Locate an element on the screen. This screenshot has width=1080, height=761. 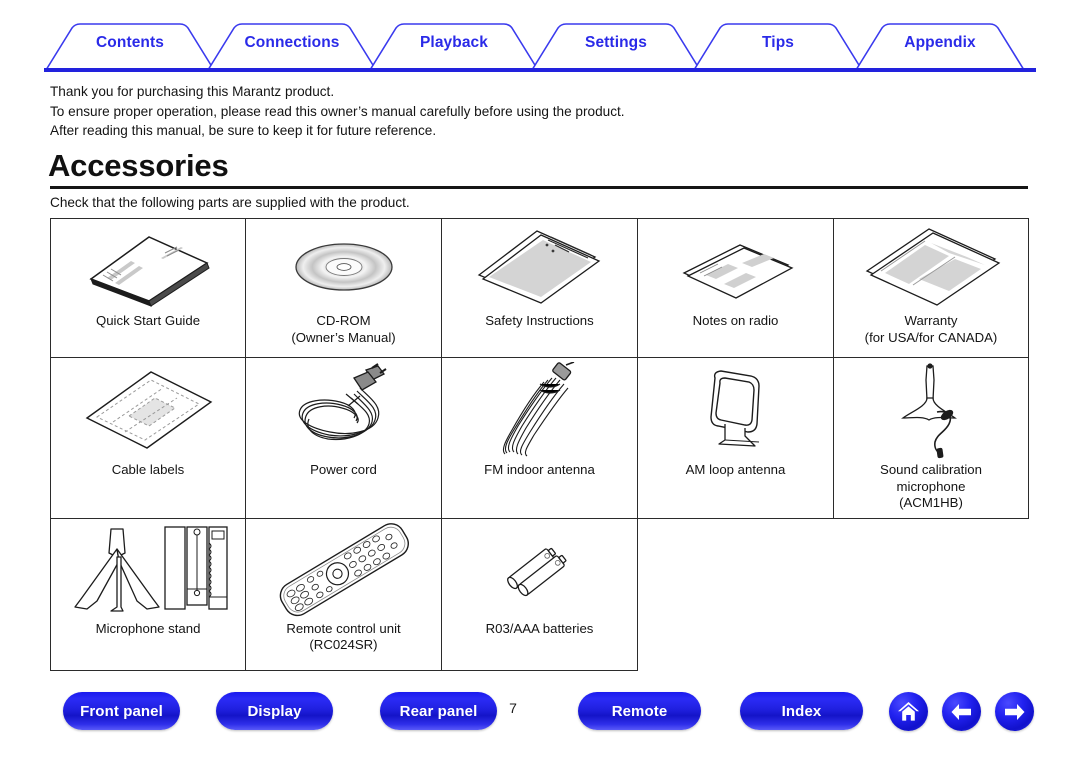
quick-start-guide-icon is located at coordinates (148, 267).